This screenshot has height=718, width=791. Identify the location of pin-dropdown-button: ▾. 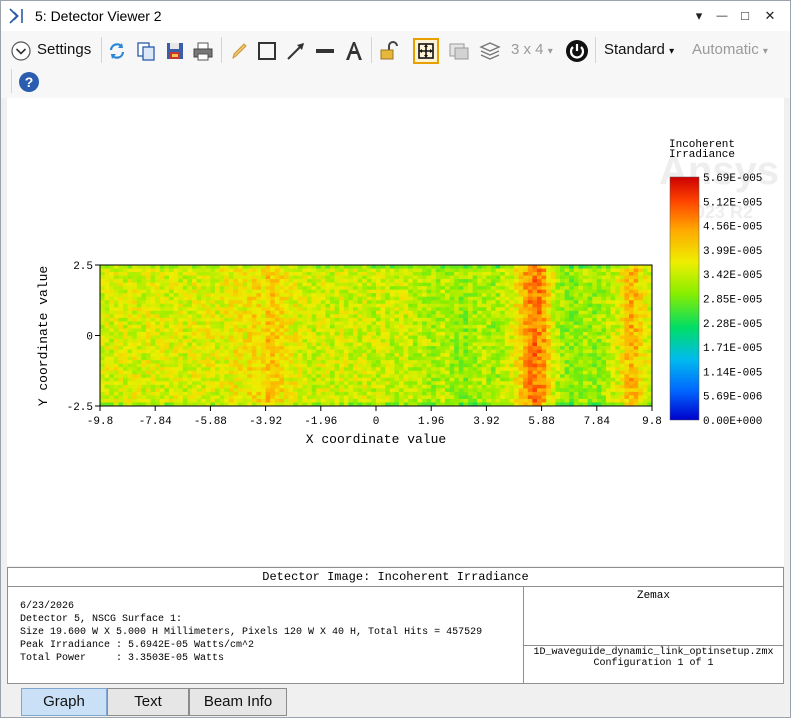
(699, 16).